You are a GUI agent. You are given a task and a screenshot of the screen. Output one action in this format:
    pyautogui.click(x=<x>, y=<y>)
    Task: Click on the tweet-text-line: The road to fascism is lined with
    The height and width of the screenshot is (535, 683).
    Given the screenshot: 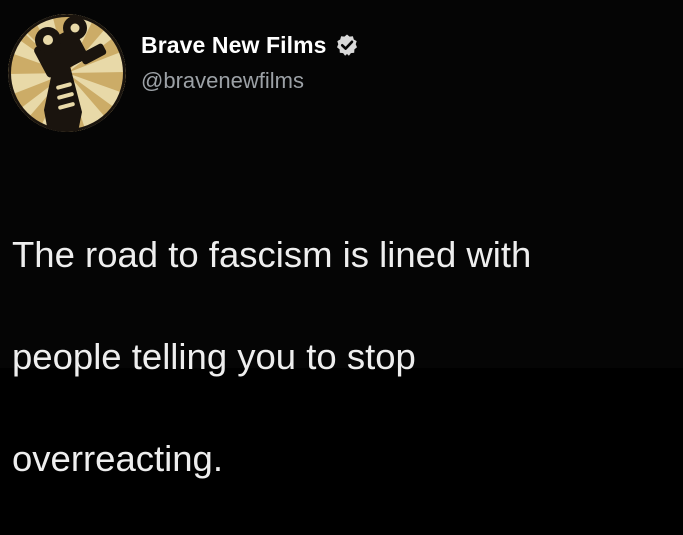 What is the action you would take?
    pyautogui.click(x=272, y=254)
    